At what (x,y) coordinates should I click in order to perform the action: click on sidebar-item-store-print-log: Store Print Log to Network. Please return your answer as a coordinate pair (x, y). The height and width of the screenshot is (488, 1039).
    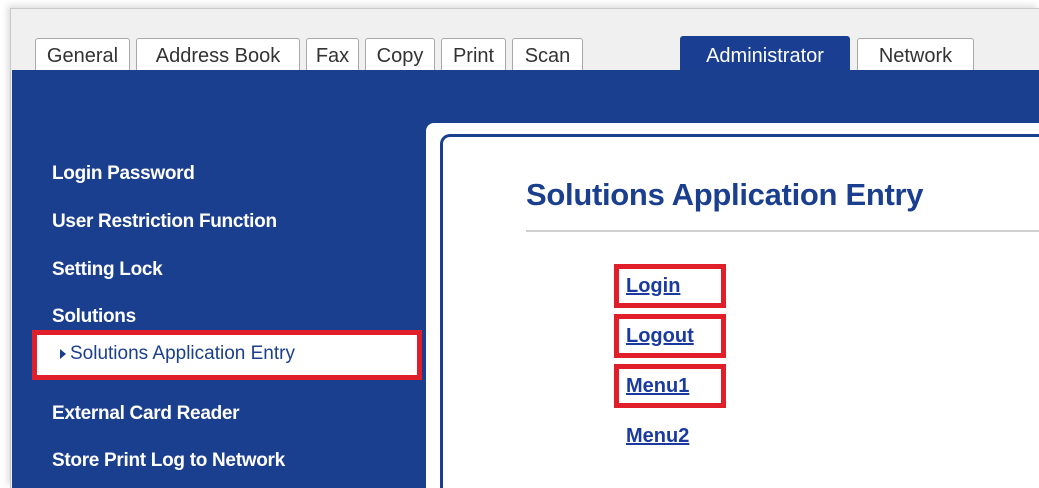
    Looking at the image, I should click on (168, 461).